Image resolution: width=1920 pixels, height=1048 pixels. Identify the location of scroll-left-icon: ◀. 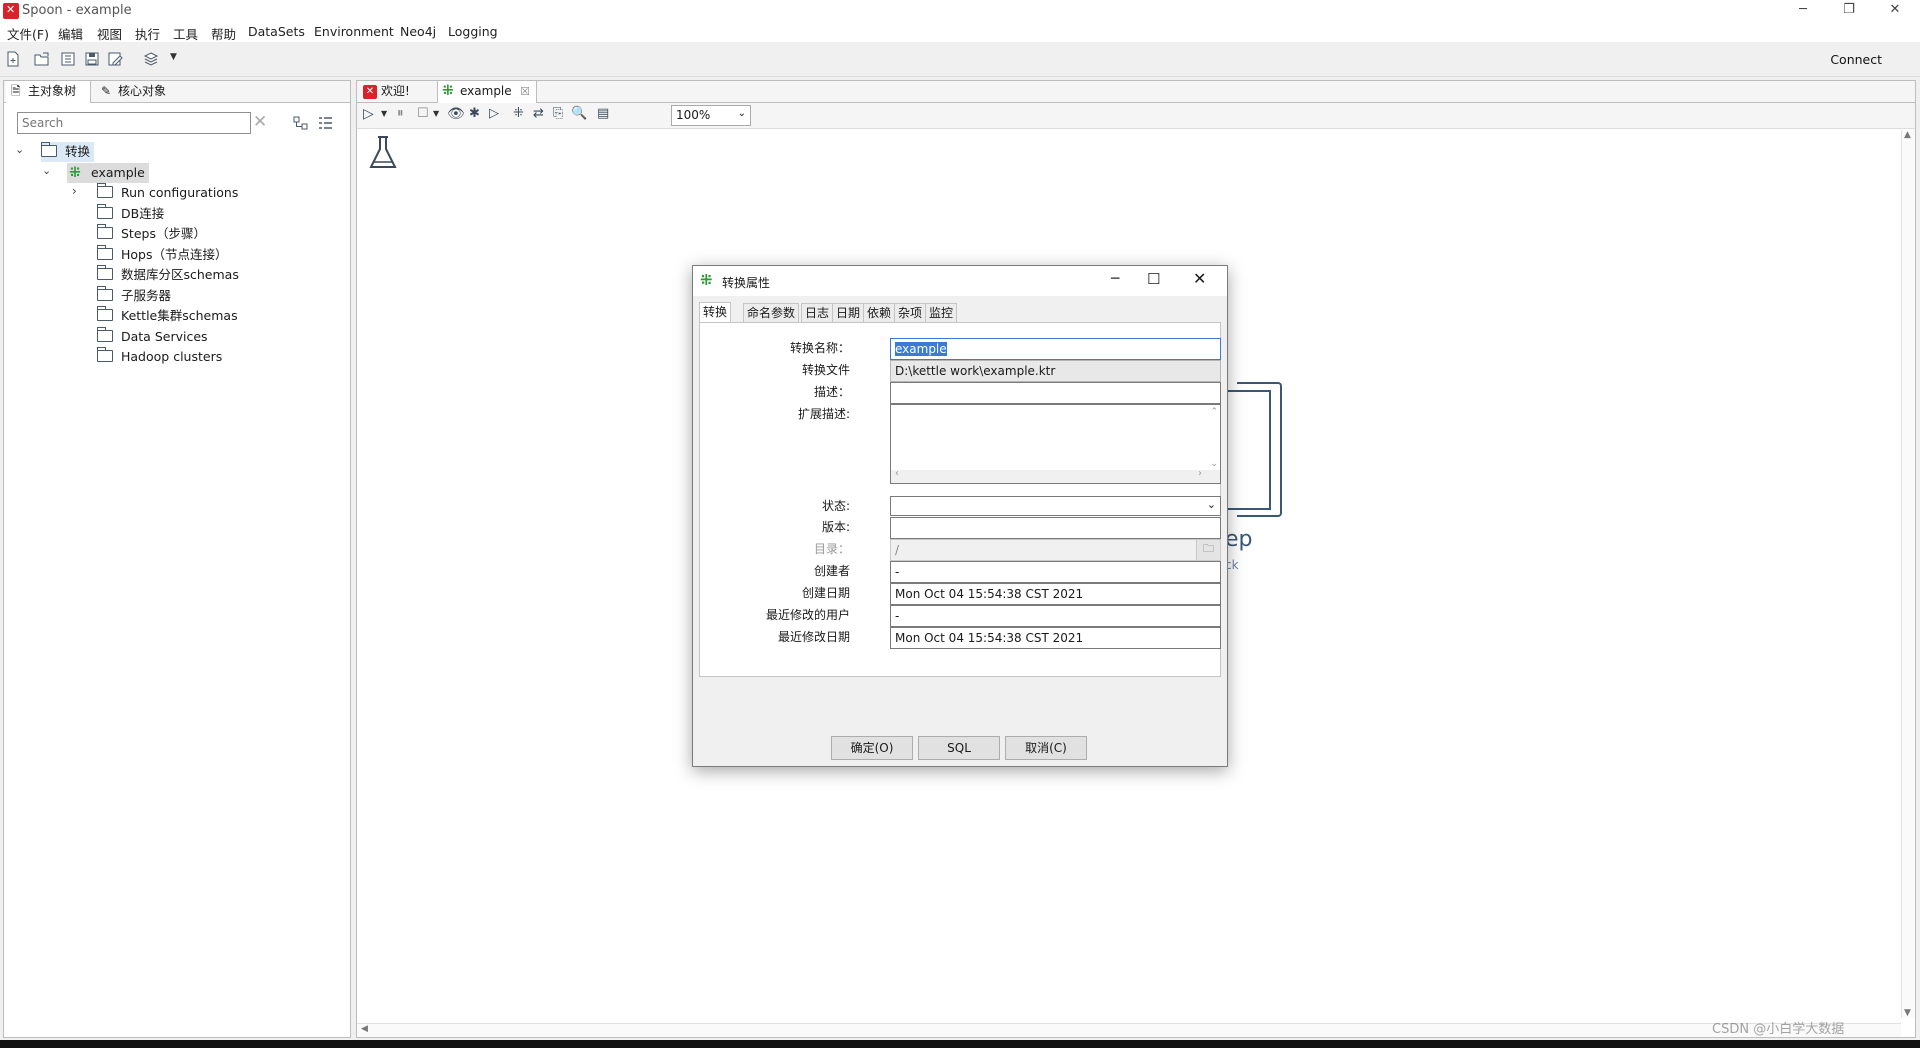
(364, 1029).